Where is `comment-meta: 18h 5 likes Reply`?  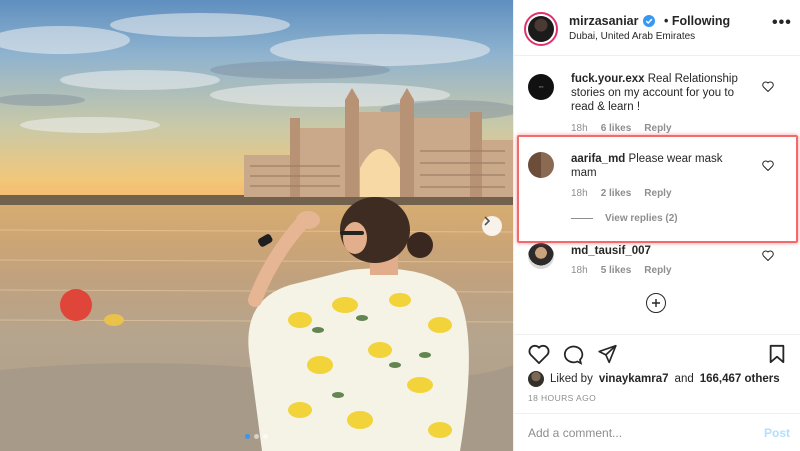 comment-meta: 18h 5 likes Reply is located at coordinates (621, 270).